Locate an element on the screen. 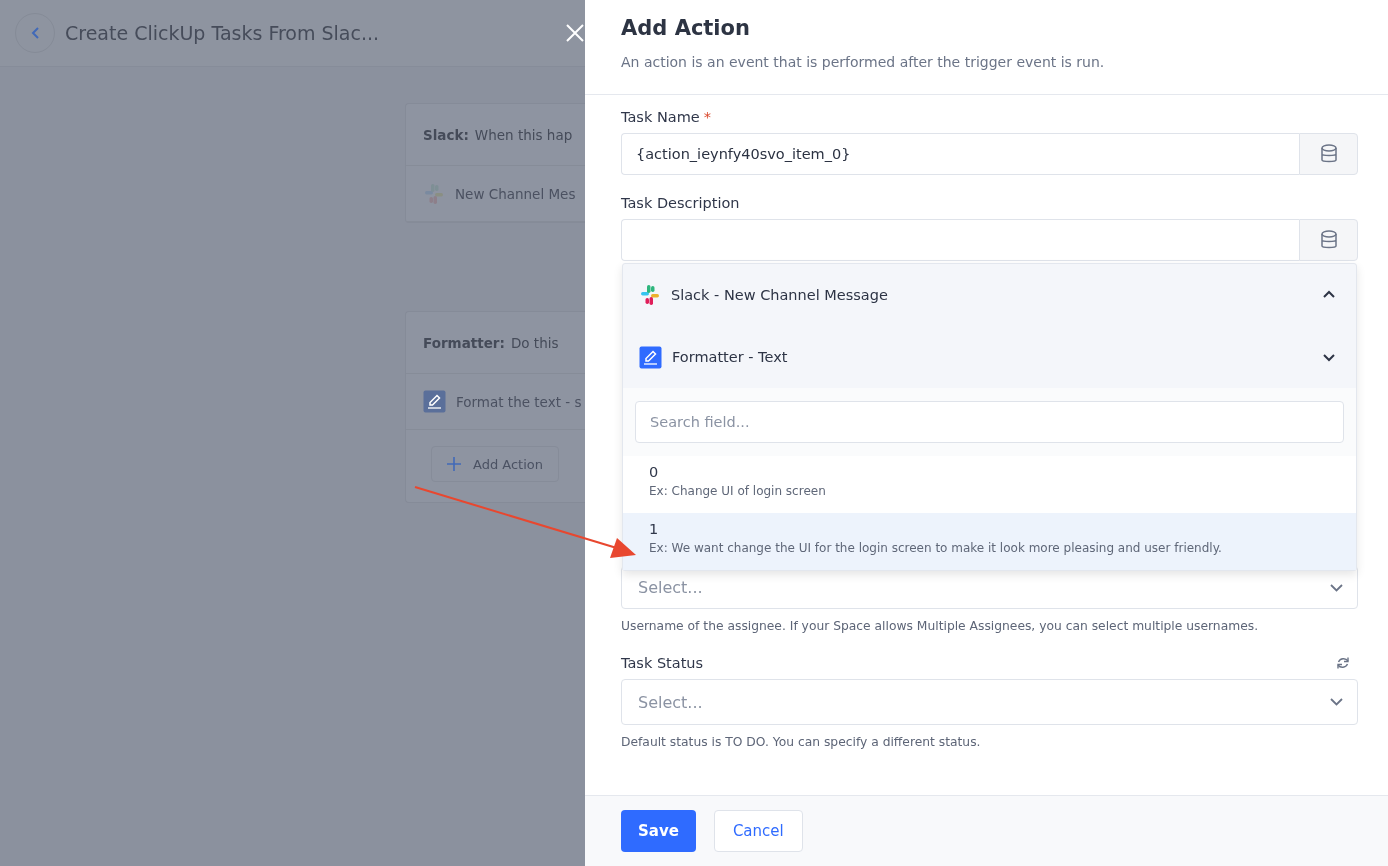 Image resolution: width=1388 pixels, height=866 pixels. plus-icon is located at coordinates (454, 464).